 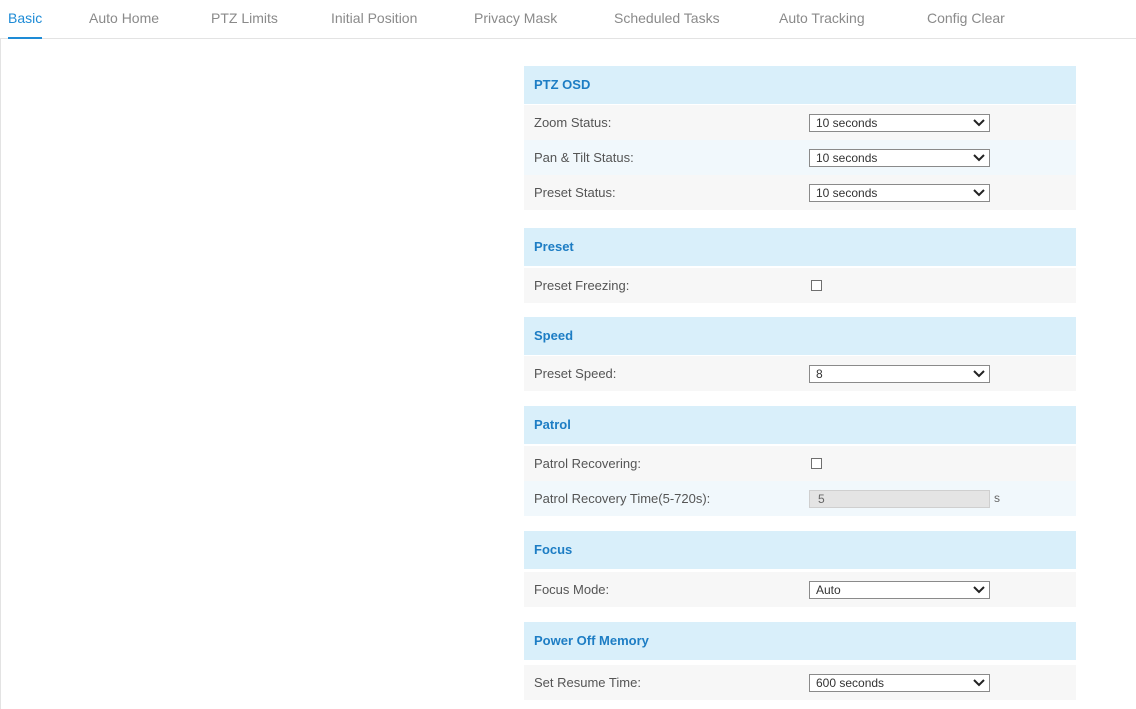 I want to click on set-resume-time-label: Set Resume Time:, so click(x=587, y=682).